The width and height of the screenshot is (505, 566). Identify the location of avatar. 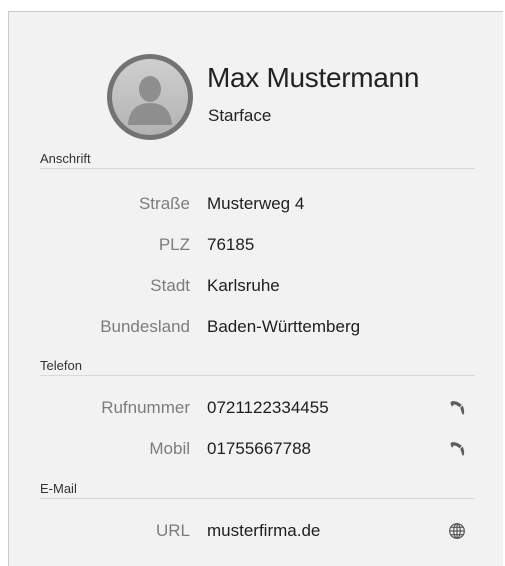
(150, 97).